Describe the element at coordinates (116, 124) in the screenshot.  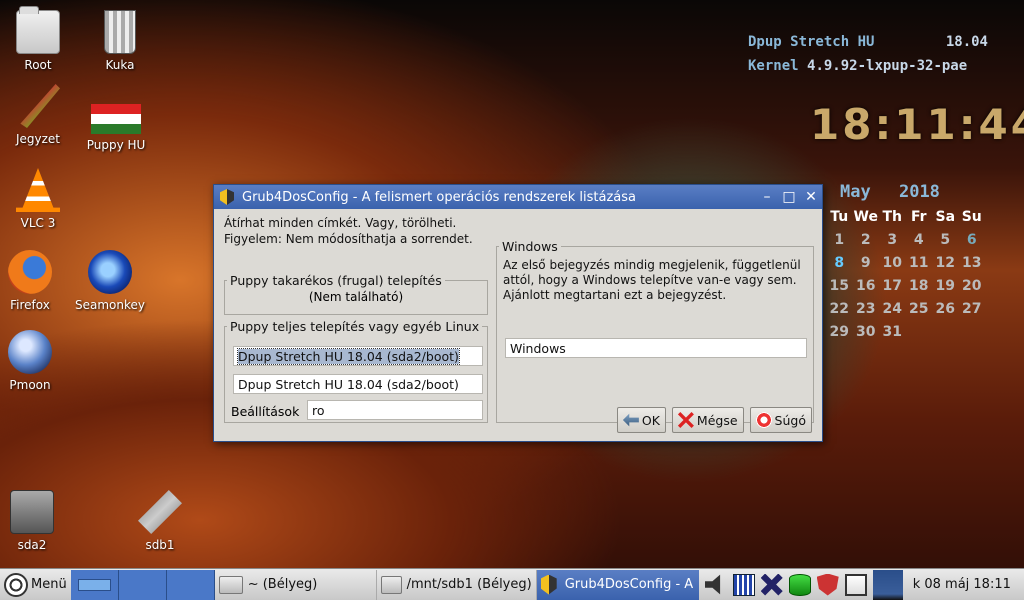
I see `desktop-icon-puppy-hu: Puppy HU` at that location.